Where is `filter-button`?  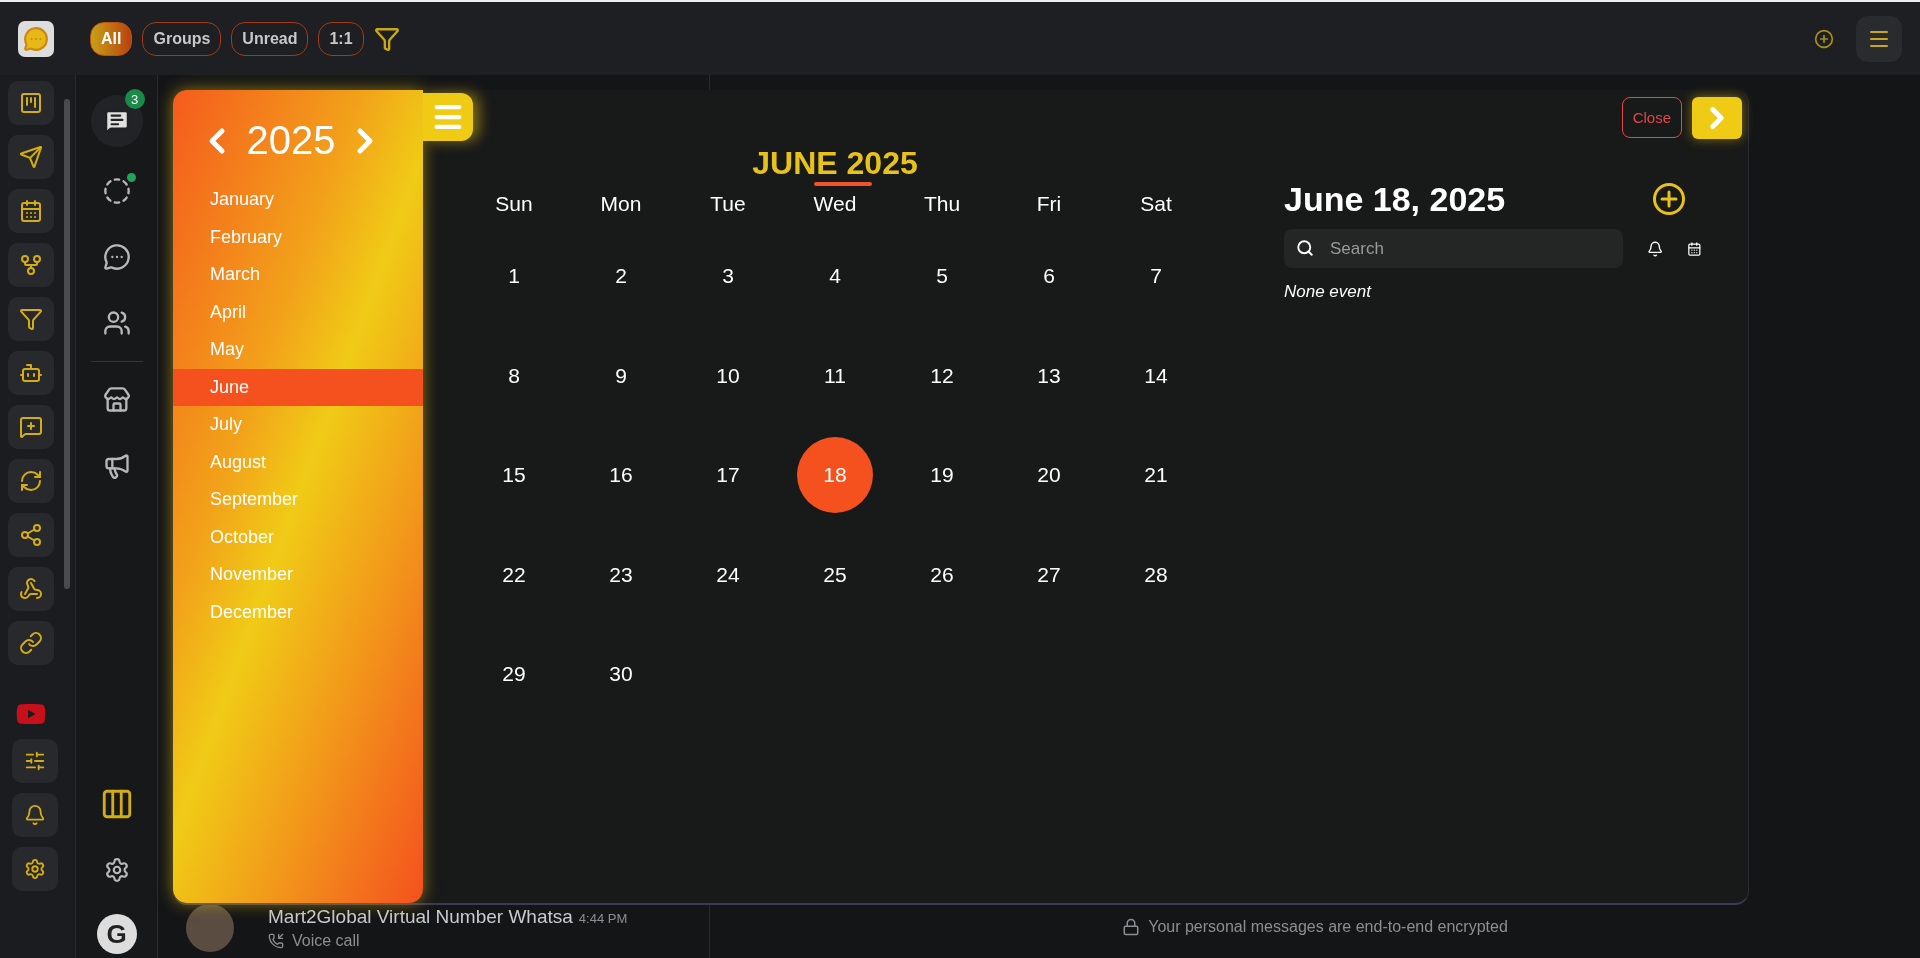
filter-button is located at coordinates (31, 319).